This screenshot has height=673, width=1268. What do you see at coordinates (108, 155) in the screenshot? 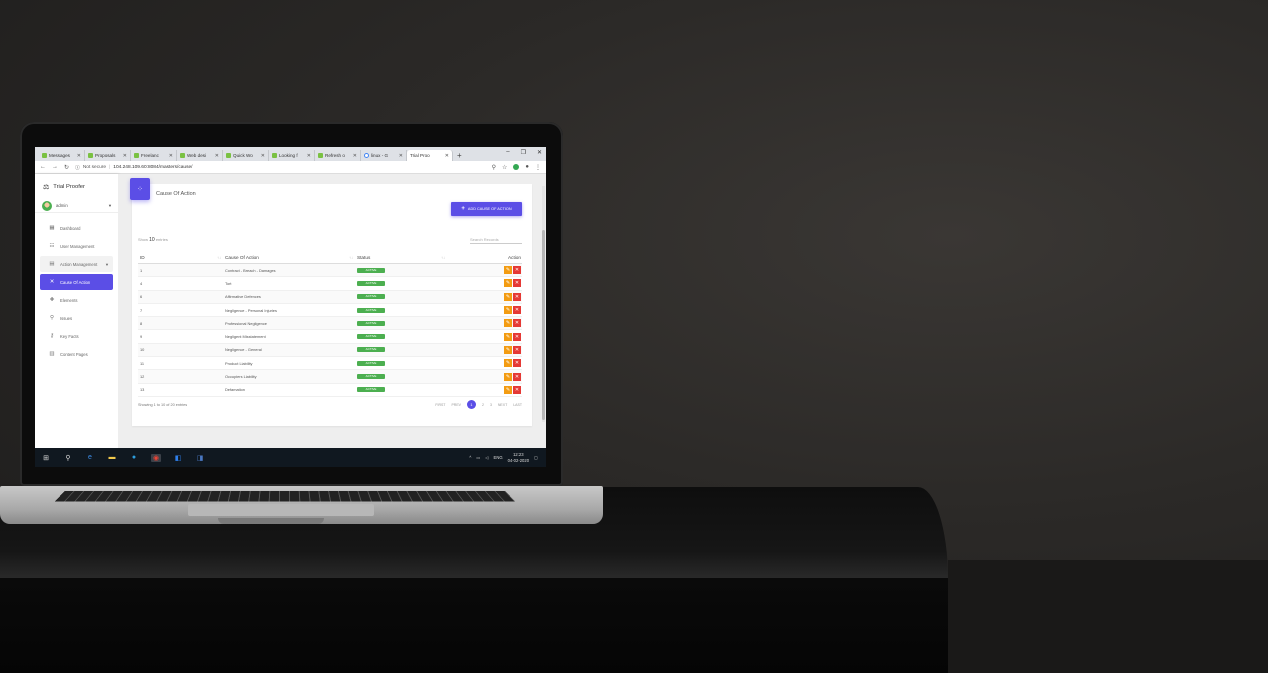
I see `browser-tab: Proposals ✕` at bounding box center [108, 155].